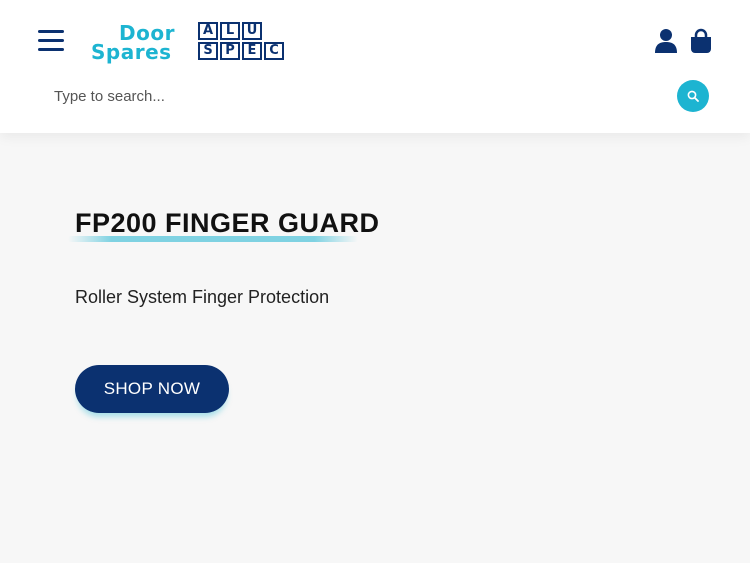  Describe the element at coordinates (701, 41) in the screenshot. I see `shopping-bag-icon` at that location.